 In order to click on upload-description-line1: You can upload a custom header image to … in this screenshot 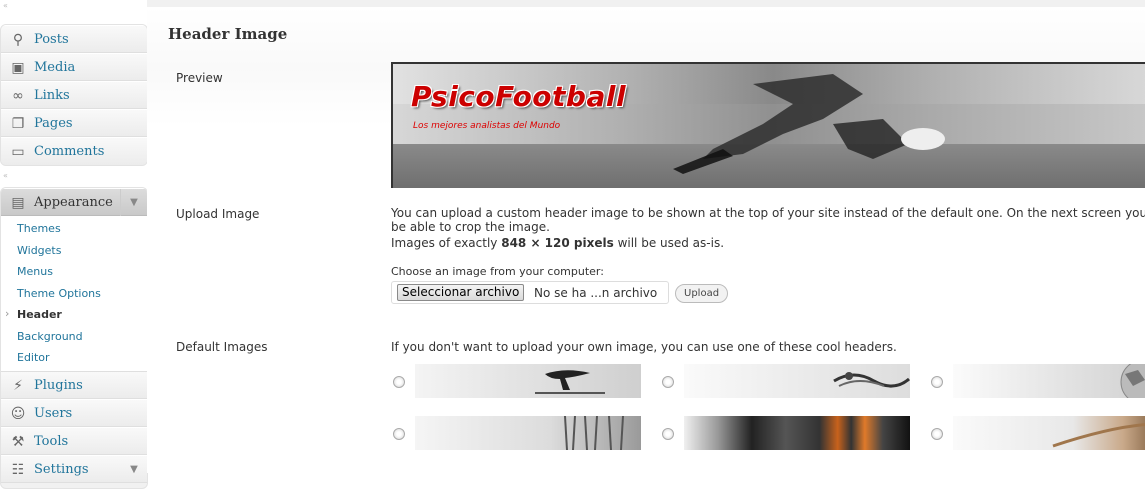, I will do `click(768, 213)`.